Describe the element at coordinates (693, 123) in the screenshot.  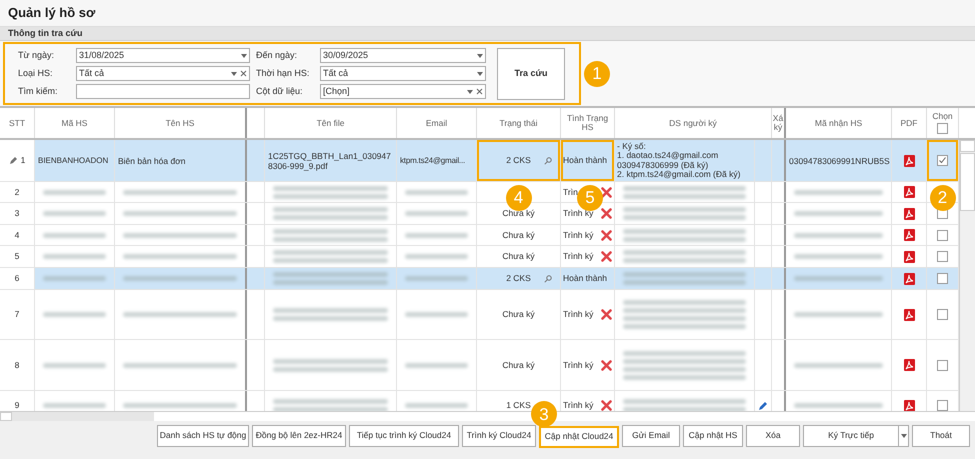
I see `column-header: DS người ký` at that location.